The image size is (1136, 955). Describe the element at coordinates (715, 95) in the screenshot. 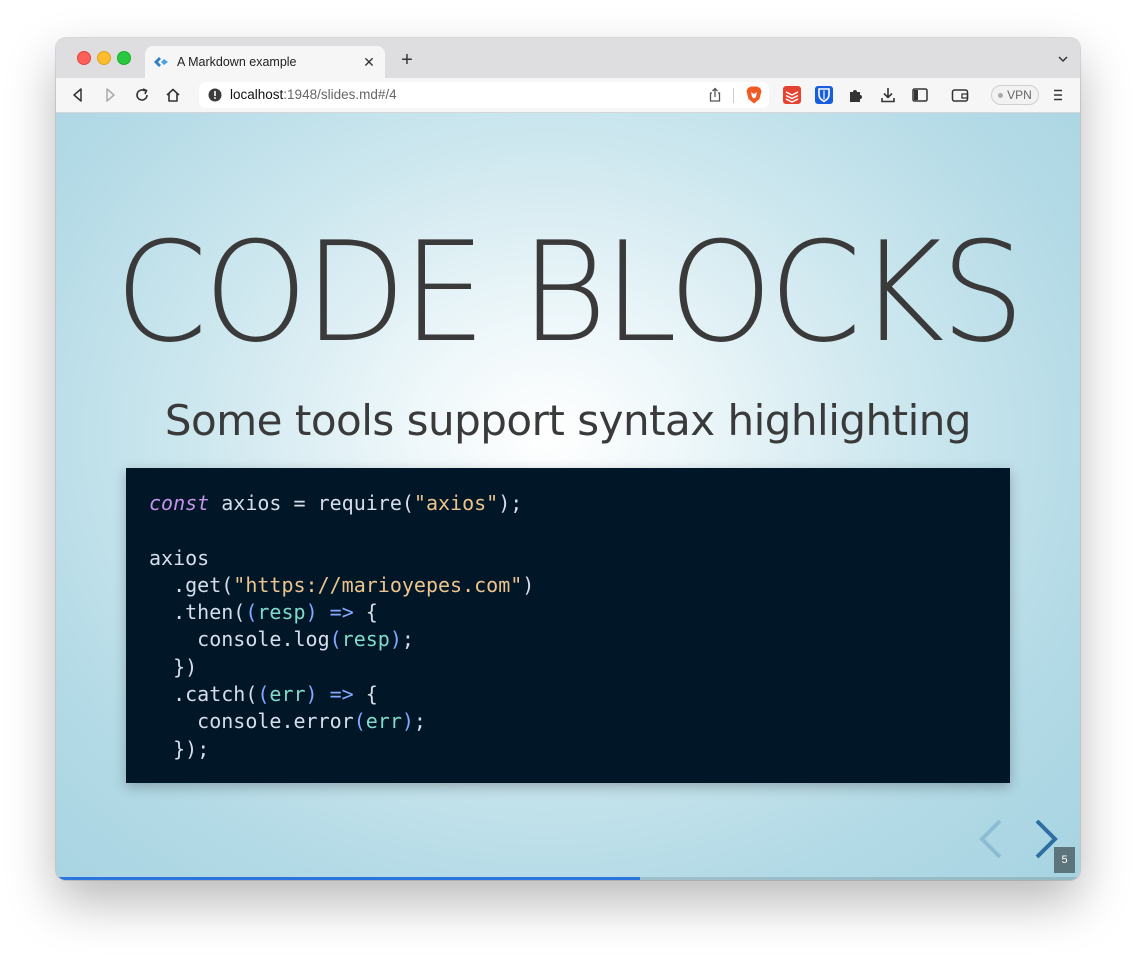

I see `share-icon` at that location.